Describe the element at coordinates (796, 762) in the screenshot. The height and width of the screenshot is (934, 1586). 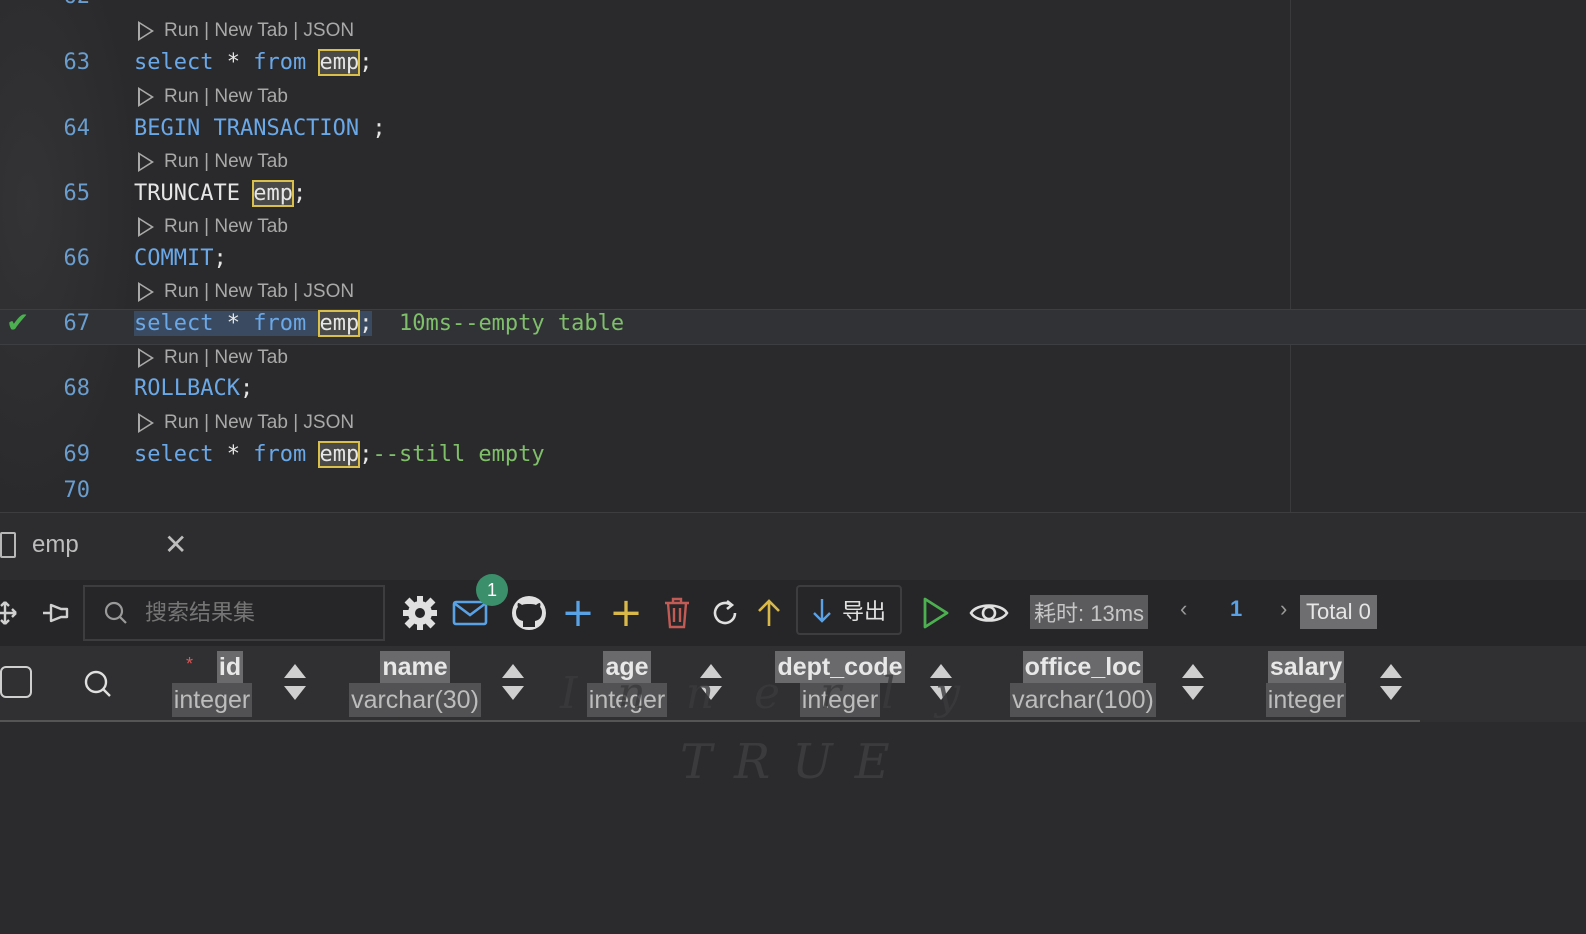
I see `watermark: TRUE` at that location.